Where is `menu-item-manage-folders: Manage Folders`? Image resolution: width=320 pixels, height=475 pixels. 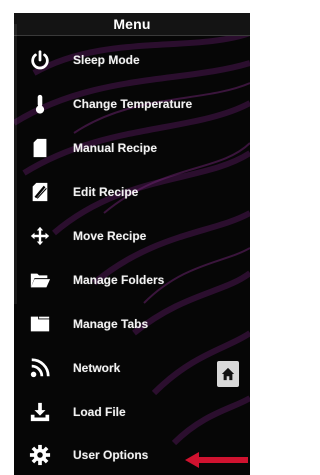 menu-item-manage-folders: Manage Folders is located at coordinates (132, 280).